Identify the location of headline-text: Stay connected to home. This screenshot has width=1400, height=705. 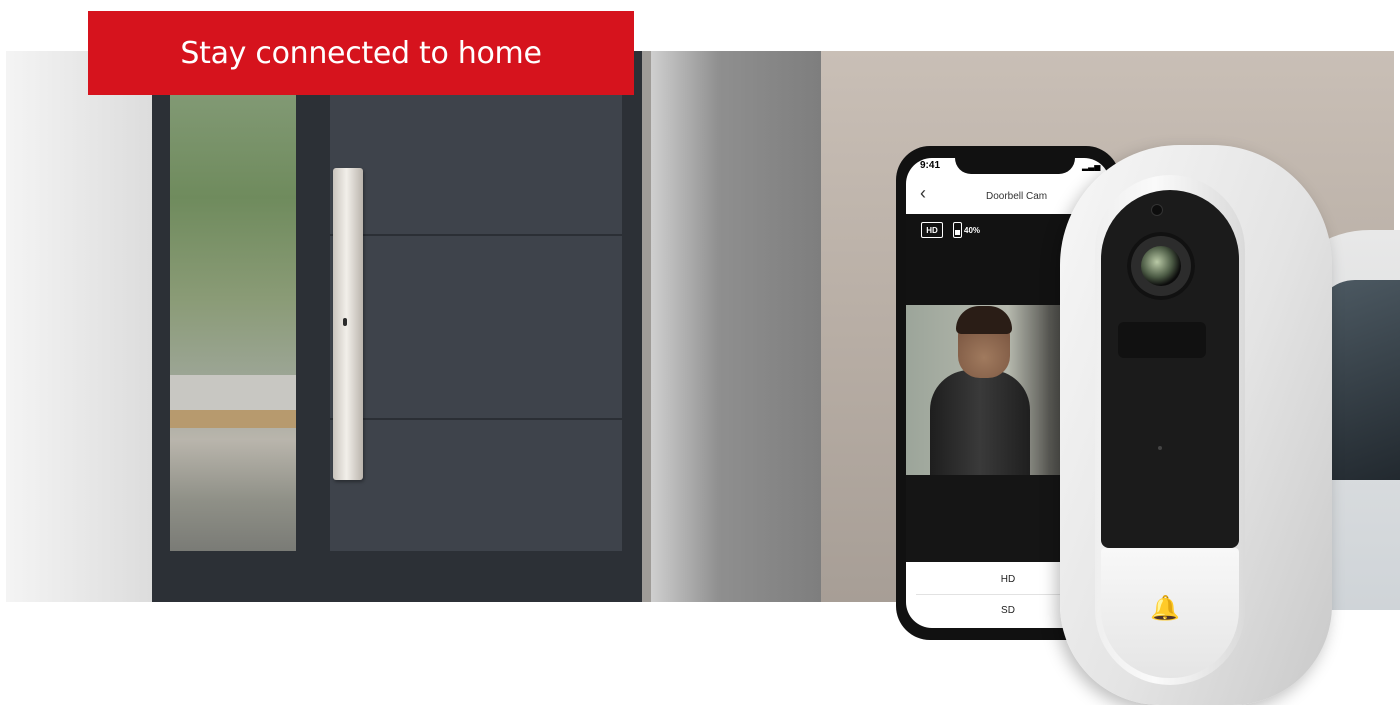
(361, 53).